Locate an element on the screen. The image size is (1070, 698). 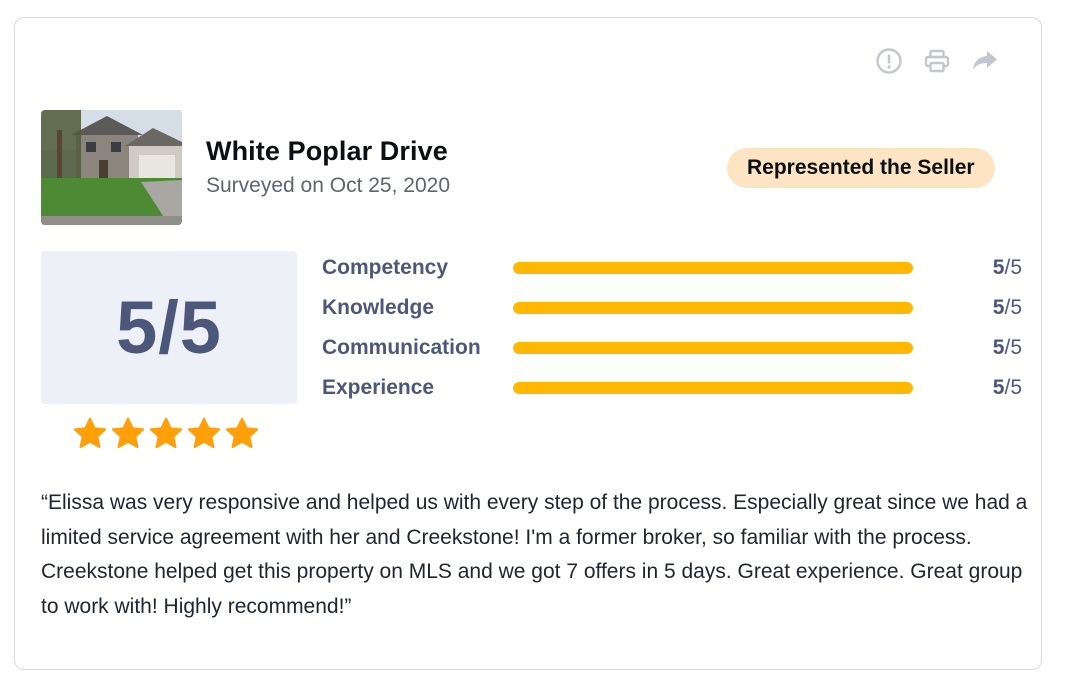
rating-row: Experience 5/5 is located at coordinates (672, 392).